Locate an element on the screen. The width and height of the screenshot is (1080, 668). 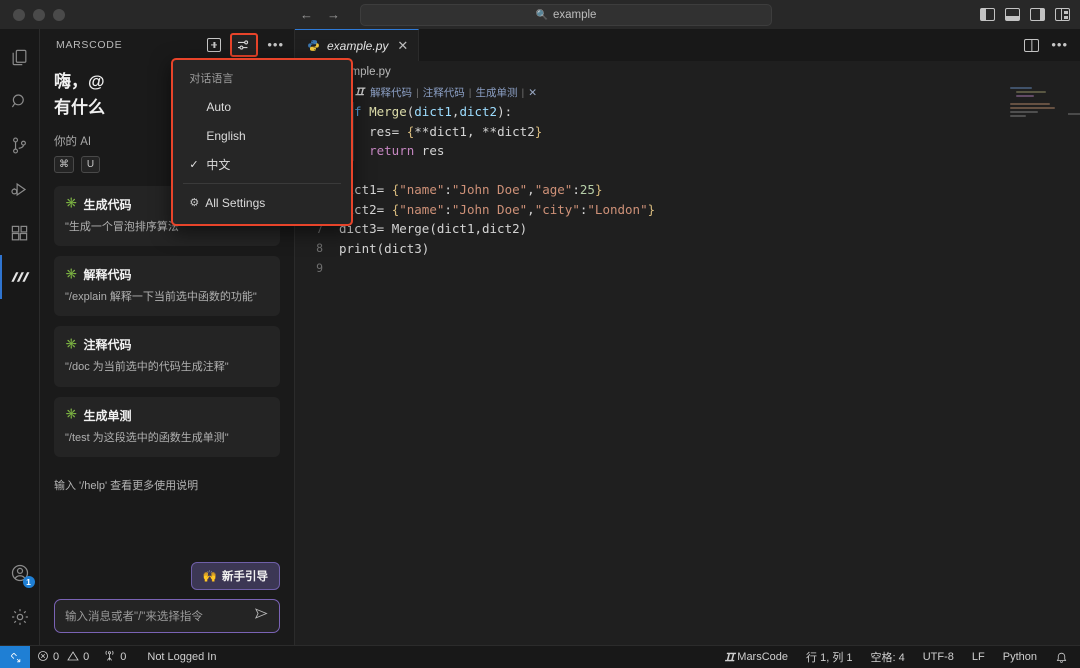
send-icon is located at coordinates (261, 615).